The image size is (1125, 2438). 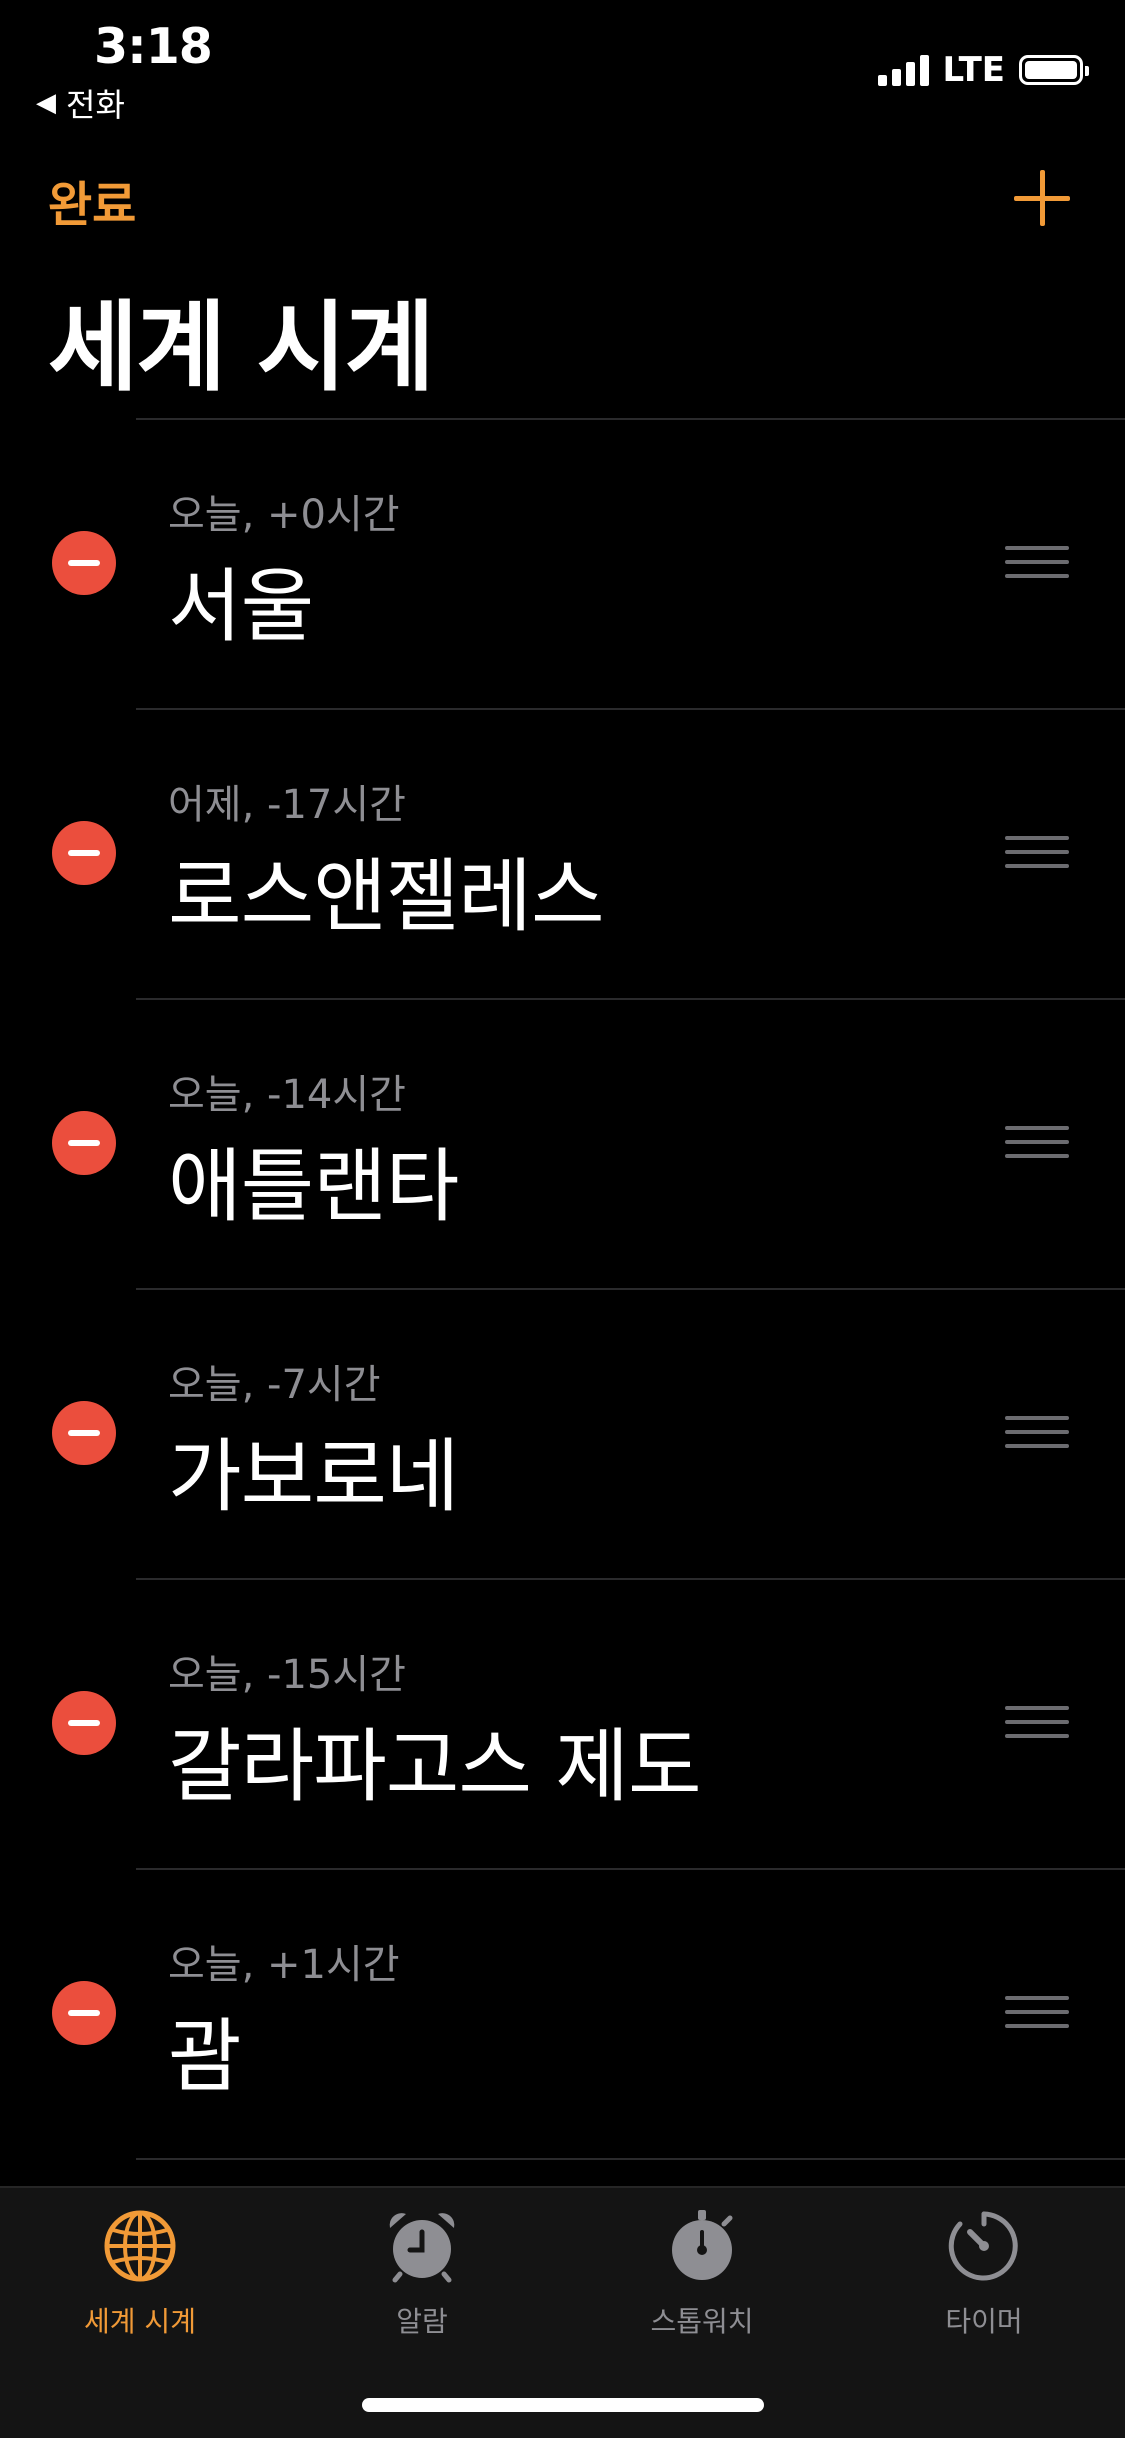 I want to click on tab-world-clock: 세계 시계, so click(x=140, y=2283).